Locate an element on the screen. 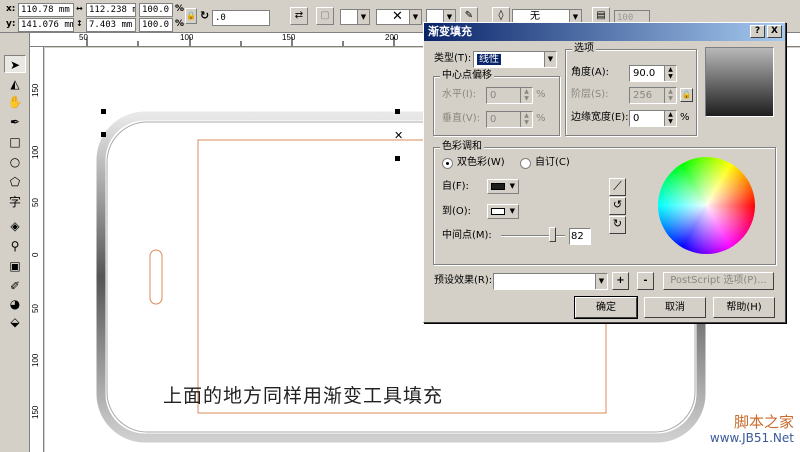 This screenshot has width=800, height=452. vertical-label: 垂直(V): is located at coordinates (461, 118).